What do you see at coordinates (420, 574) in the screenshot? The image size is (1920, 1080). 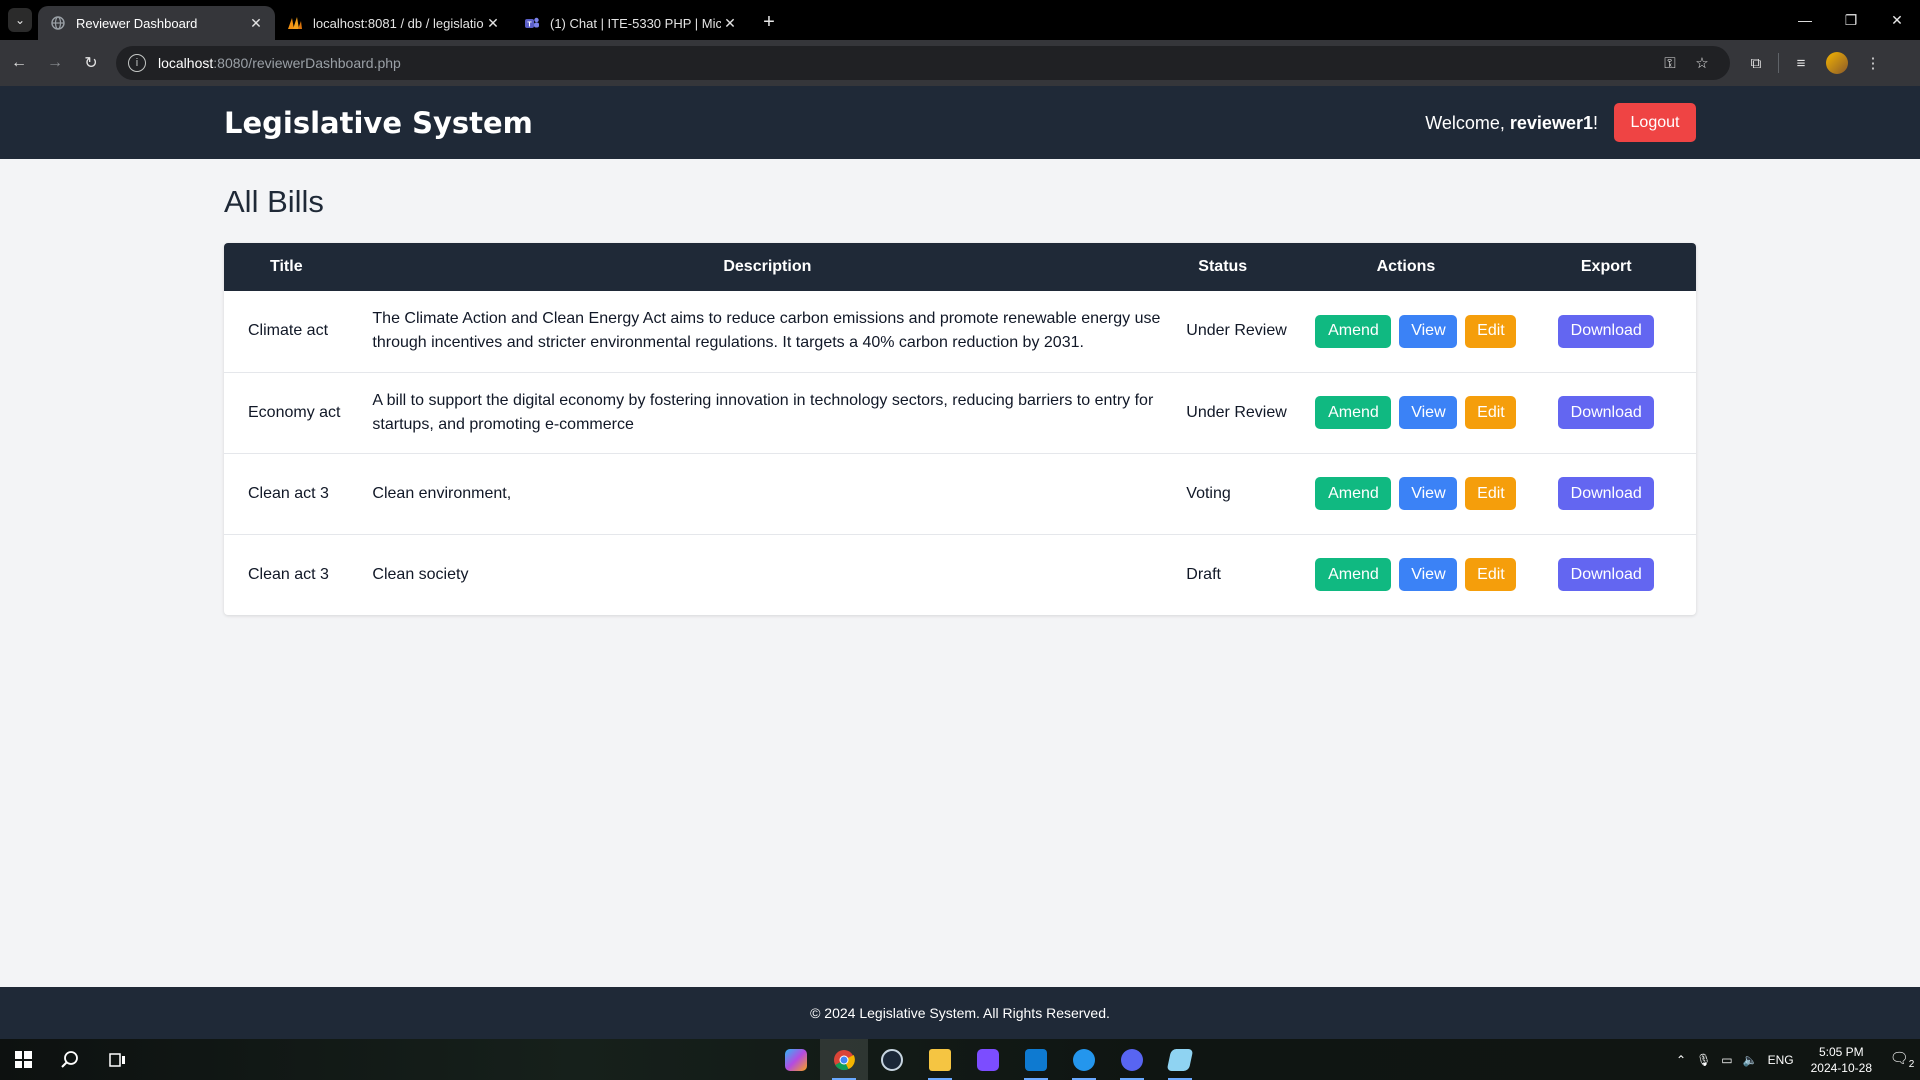 I see `bill-description: Clean society` at bounding box center [420, 574].